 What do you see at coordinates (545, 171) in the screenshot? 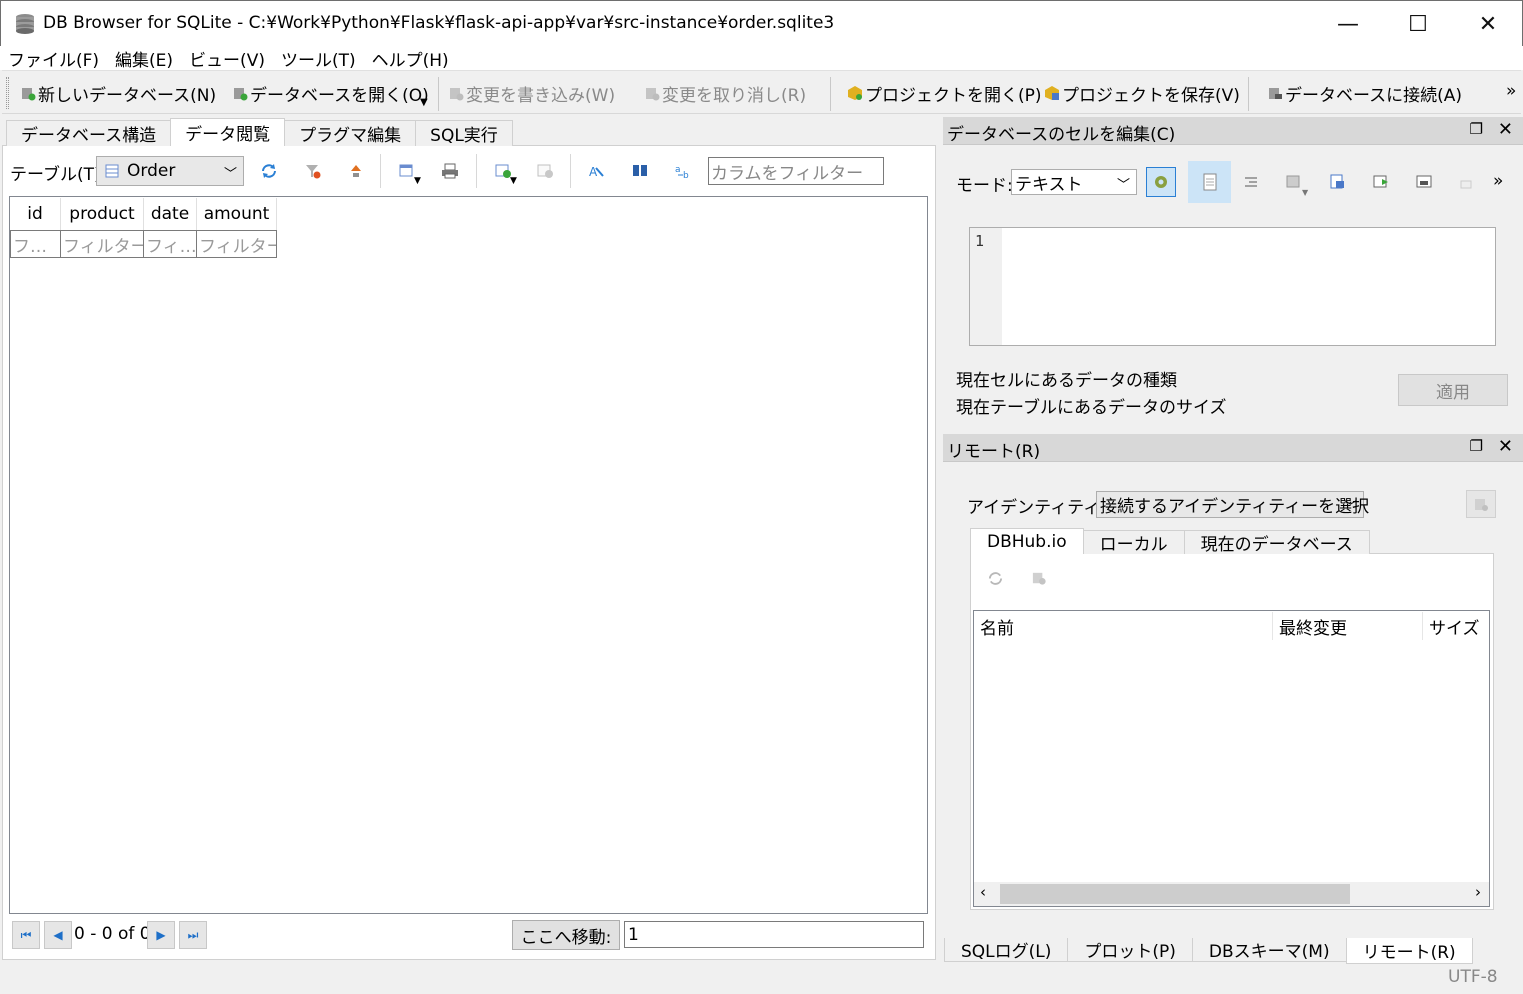
I see `delete-record-icon` at bounding box center [545, 171].